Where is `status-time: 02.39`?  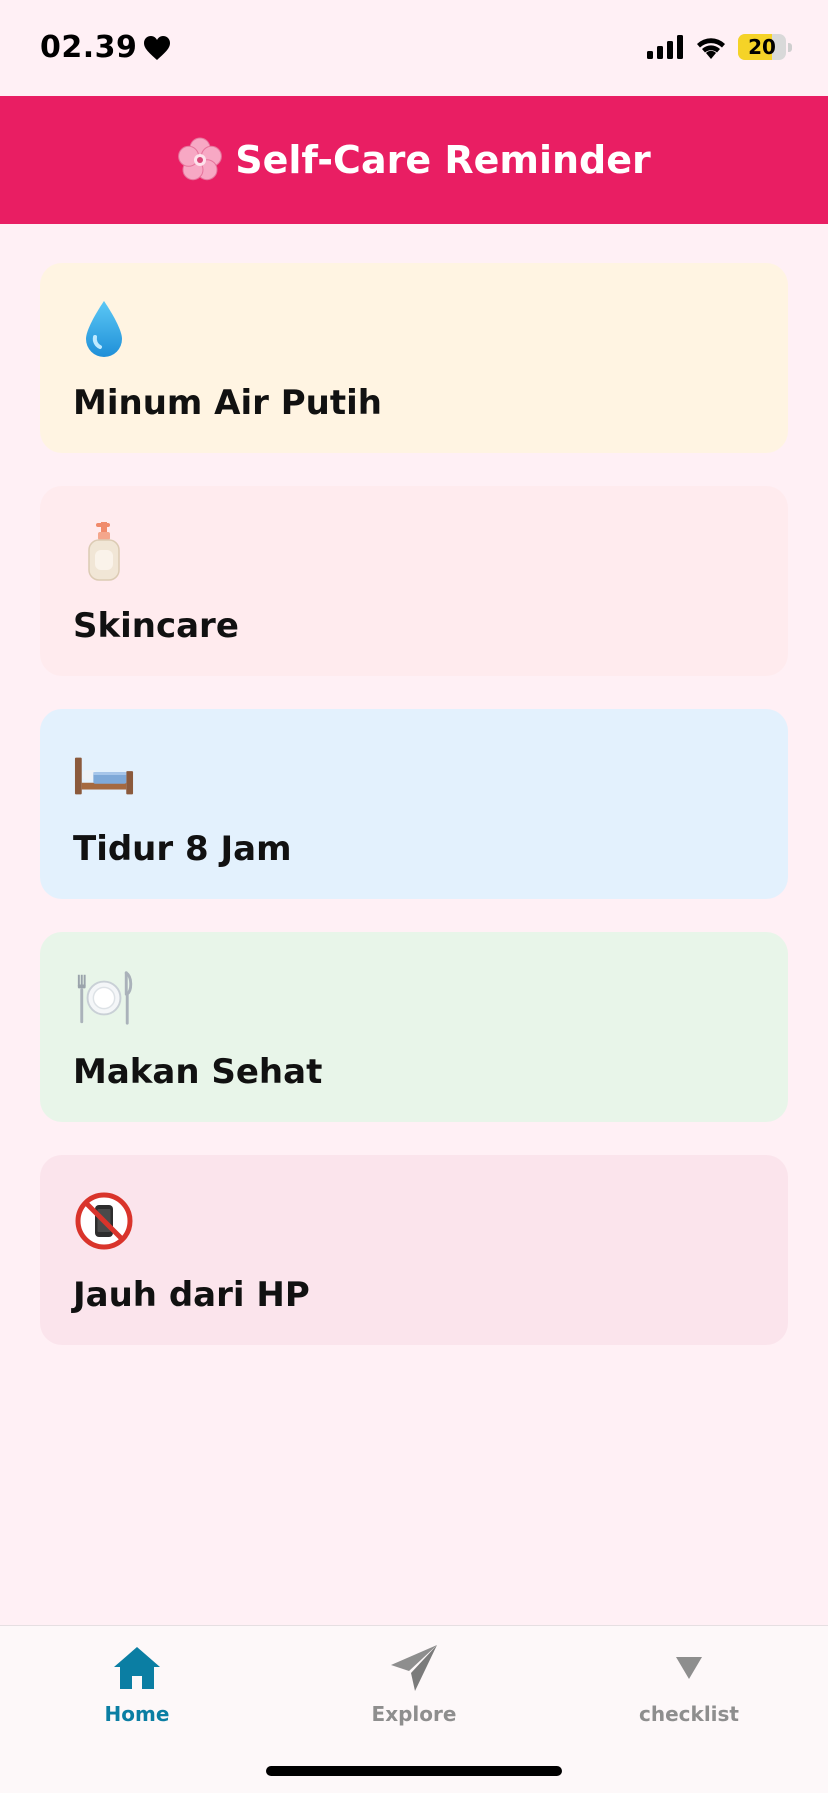 status-time: 02.39 is located at coordinates (105, 47).